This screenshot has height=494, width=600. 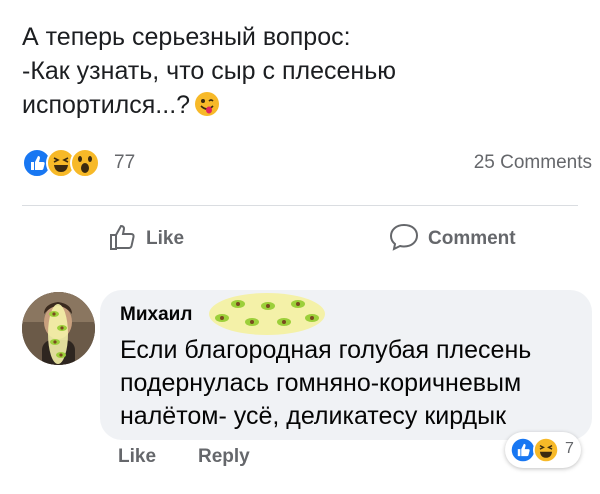 I want to click on comment-line-2: подернулась гомняно-коричневым, so click(x=321, y=383).